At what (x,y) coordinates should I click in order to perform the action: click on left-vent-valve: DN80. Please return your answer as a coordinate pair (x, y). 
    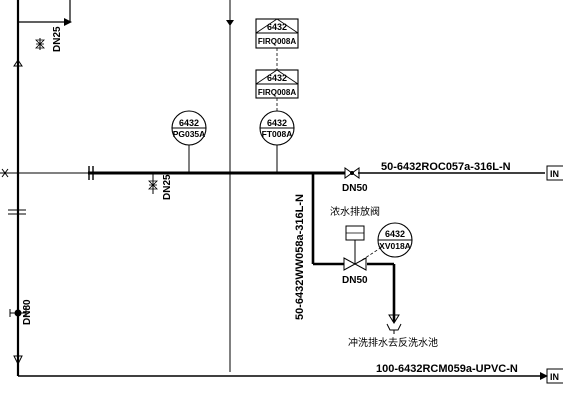
    Looking at the image, I should click on (21, 312).